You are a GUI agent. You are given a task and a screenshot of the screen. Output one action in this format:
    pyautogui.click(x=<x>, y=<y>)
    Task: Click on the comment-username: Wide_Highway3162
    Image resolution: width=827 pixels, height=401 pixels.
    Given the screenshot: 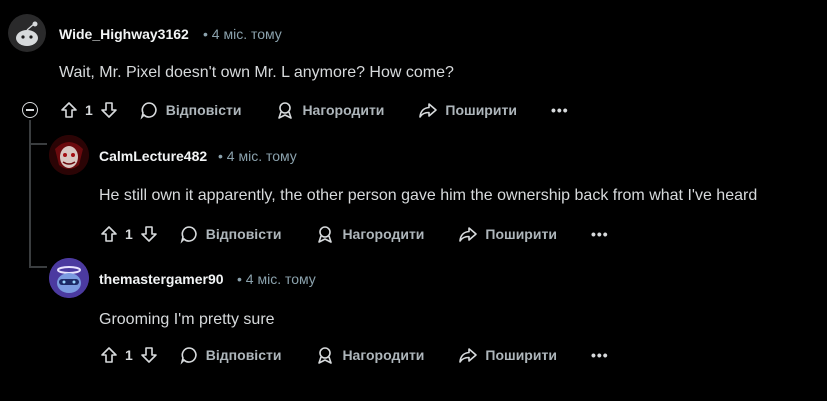 What is the action you would take?
    pyautogui.click(x=124, y=34)
    